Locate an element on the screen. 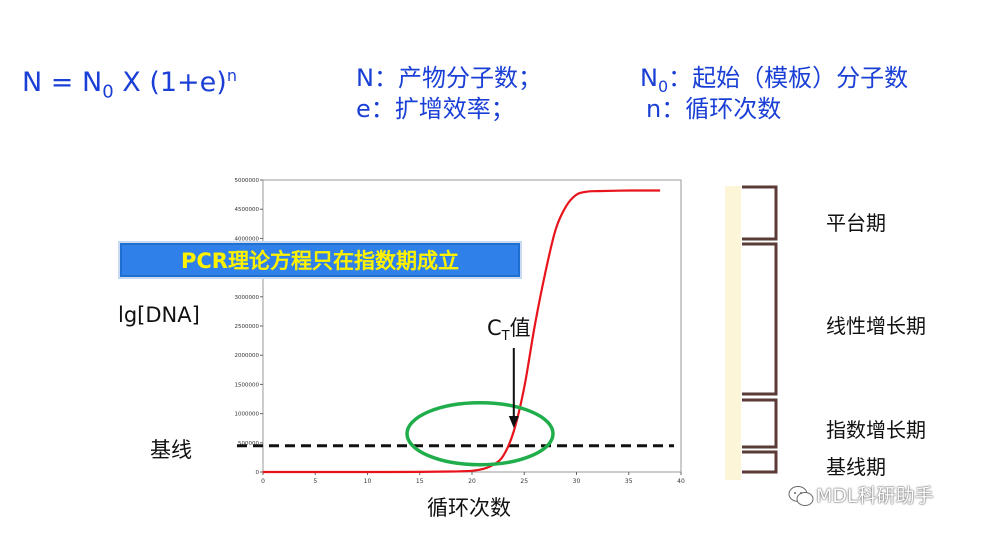 This screenshot has width=999, height=540. banner-inner: PCR理论方程只在指数期成立 is located at coordinates (320, 260).